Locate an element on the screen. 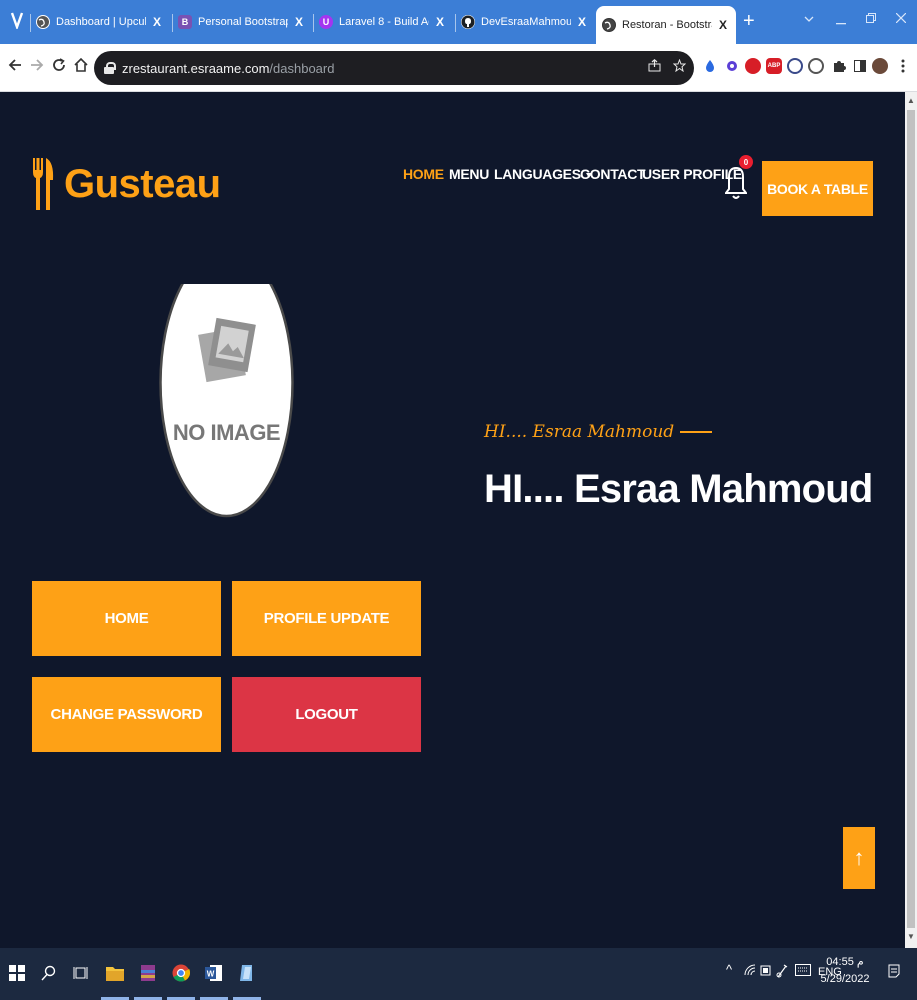 This screenshot has width=917, height=1000. bootstrap-icon: B is located at coordinates (185, 22).